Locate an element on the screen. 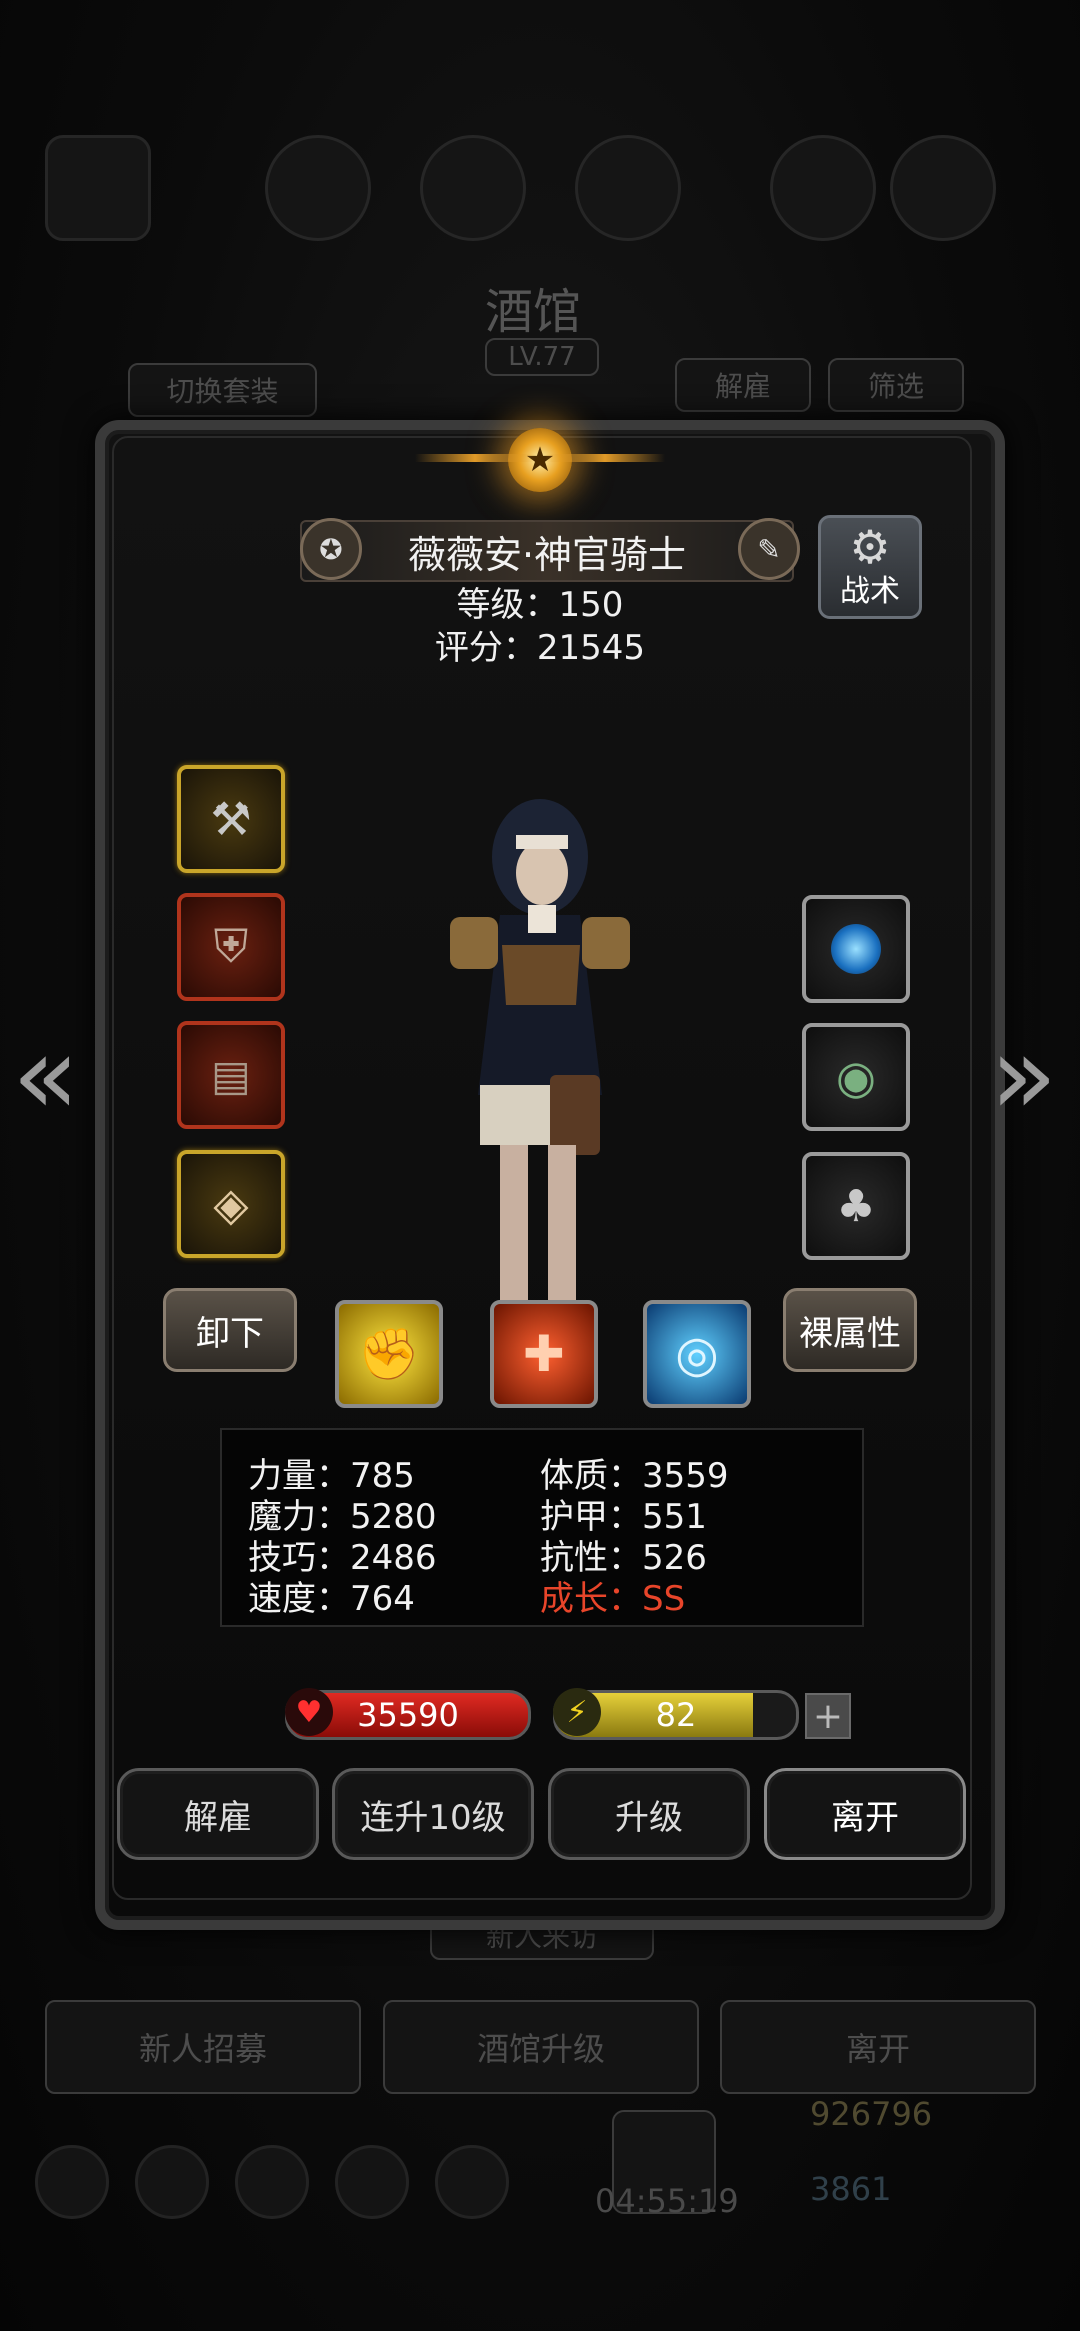  equip-slot-armor: ⛨ is located at coordinates (231, 947).